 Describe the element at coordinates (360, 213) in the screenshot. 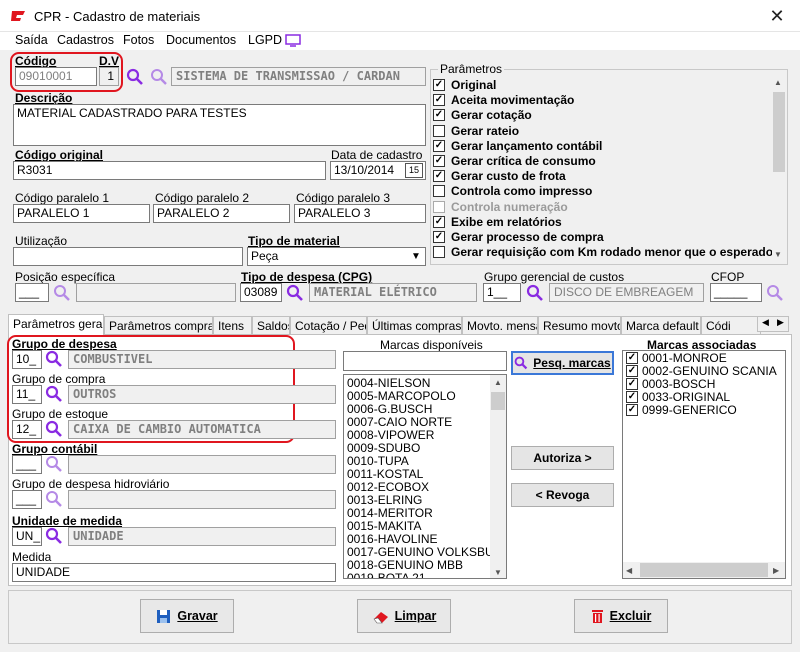

I see `paralelo3-field: PARALELO 3` at that location.